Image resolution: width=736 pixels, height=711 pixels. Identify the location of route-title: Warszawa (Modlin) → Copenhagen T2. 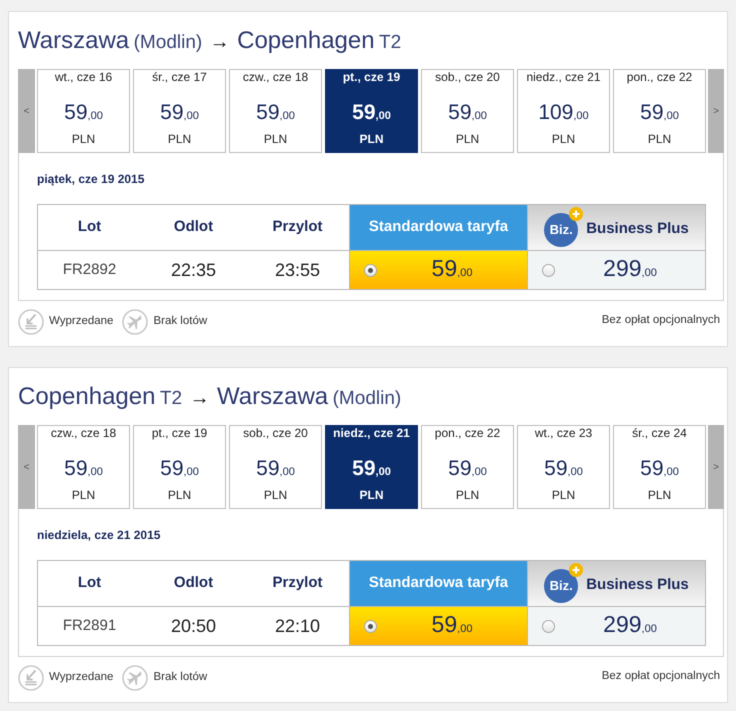
(210, 41).